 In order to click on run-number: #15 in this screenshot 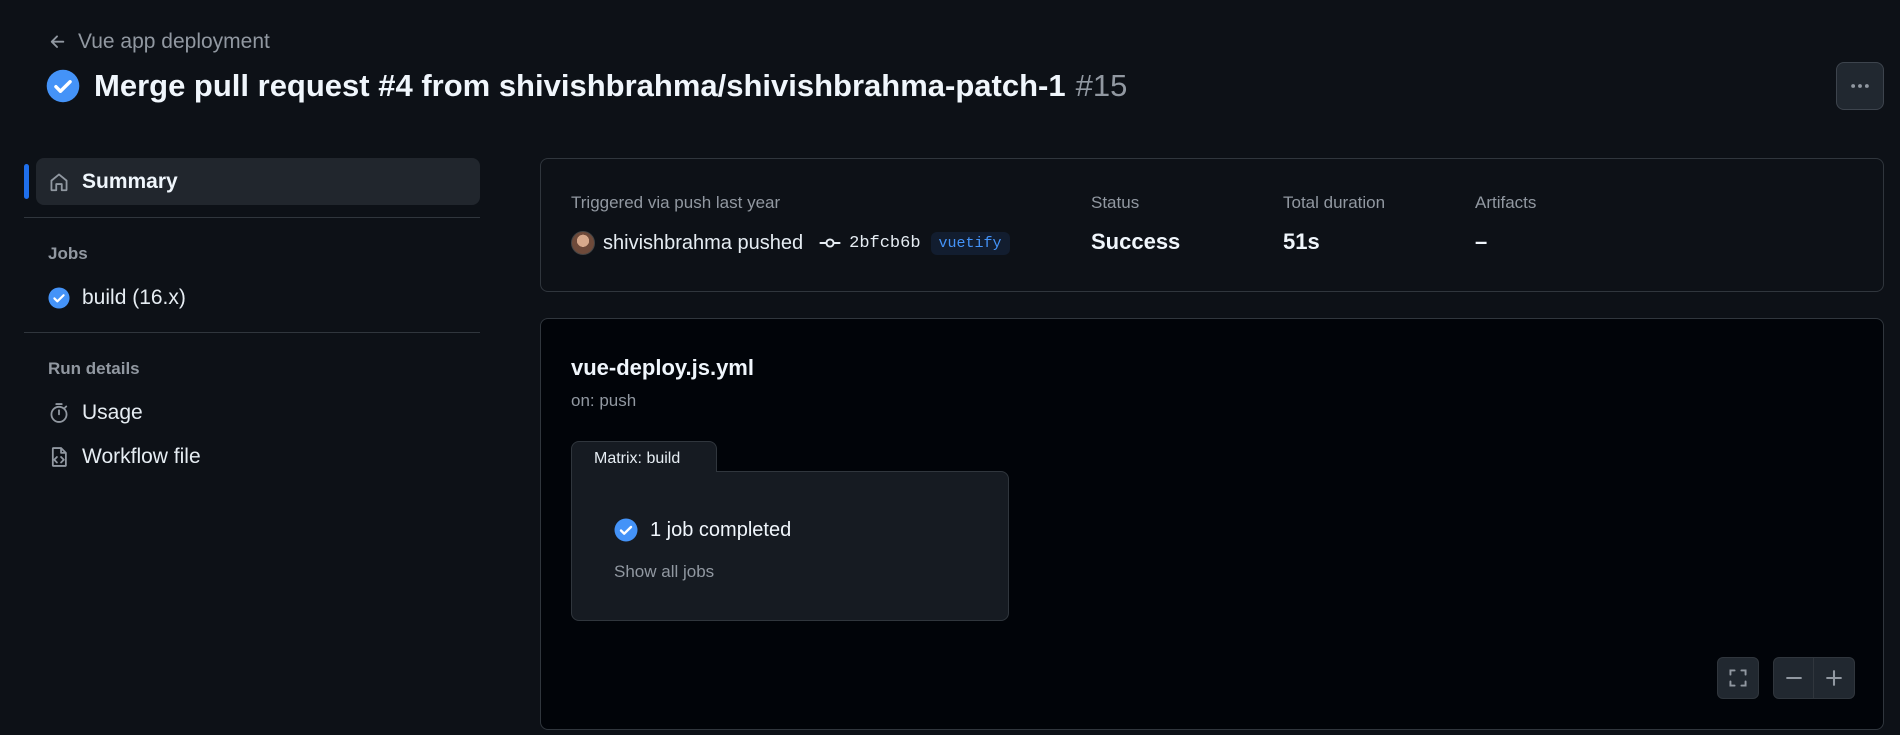, I will do `click(1101, 85)`.